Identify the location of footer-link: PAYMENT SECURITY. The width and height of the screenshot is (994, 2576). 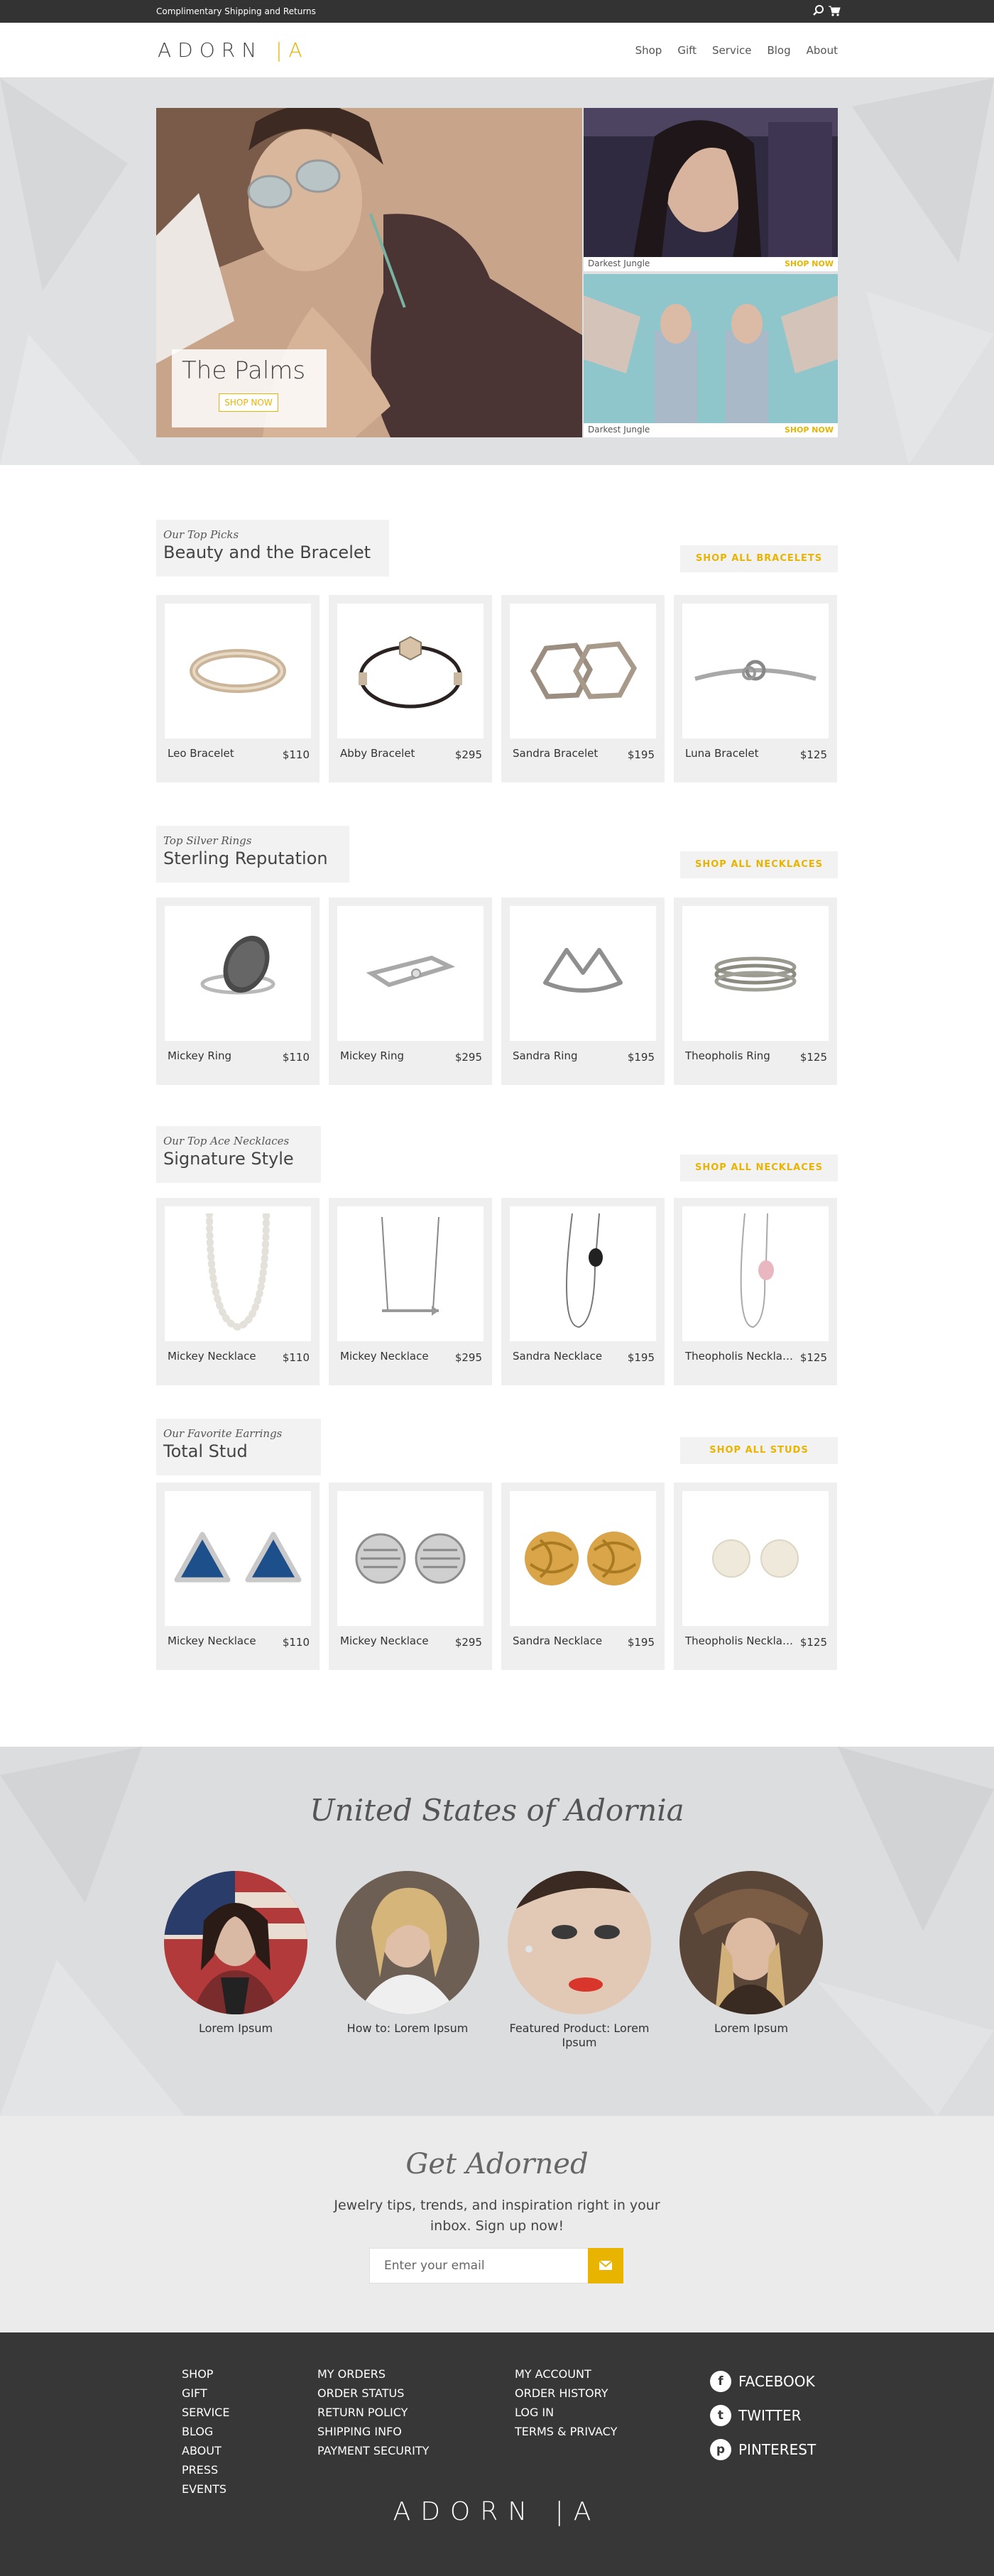
(373, 2450).